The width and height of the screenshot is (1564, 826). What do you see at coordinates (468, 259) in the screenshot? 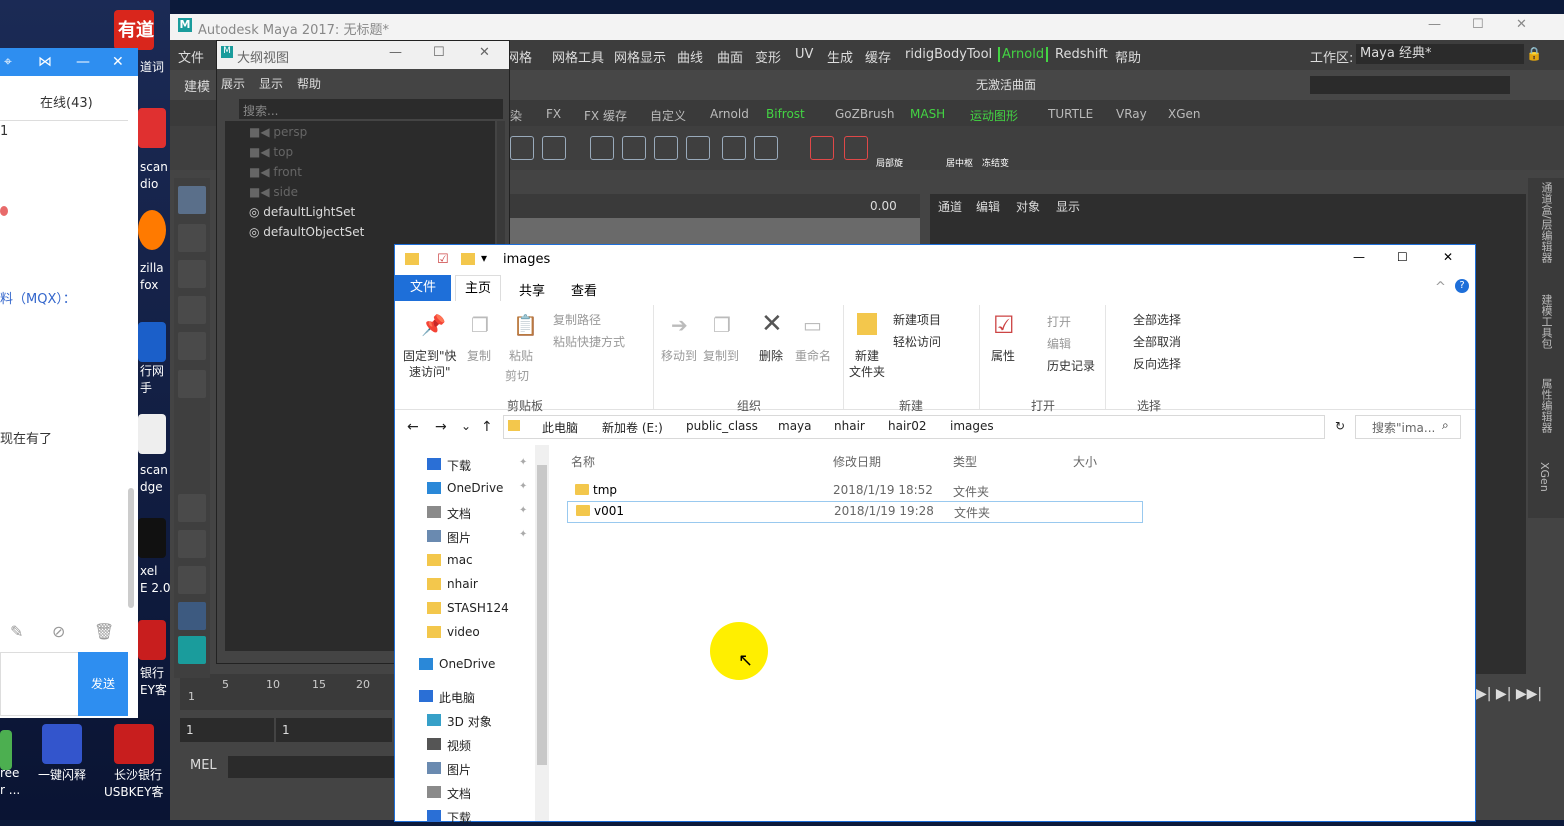
I see `new-folder-quick-icon` at bounding box center [468, 259].